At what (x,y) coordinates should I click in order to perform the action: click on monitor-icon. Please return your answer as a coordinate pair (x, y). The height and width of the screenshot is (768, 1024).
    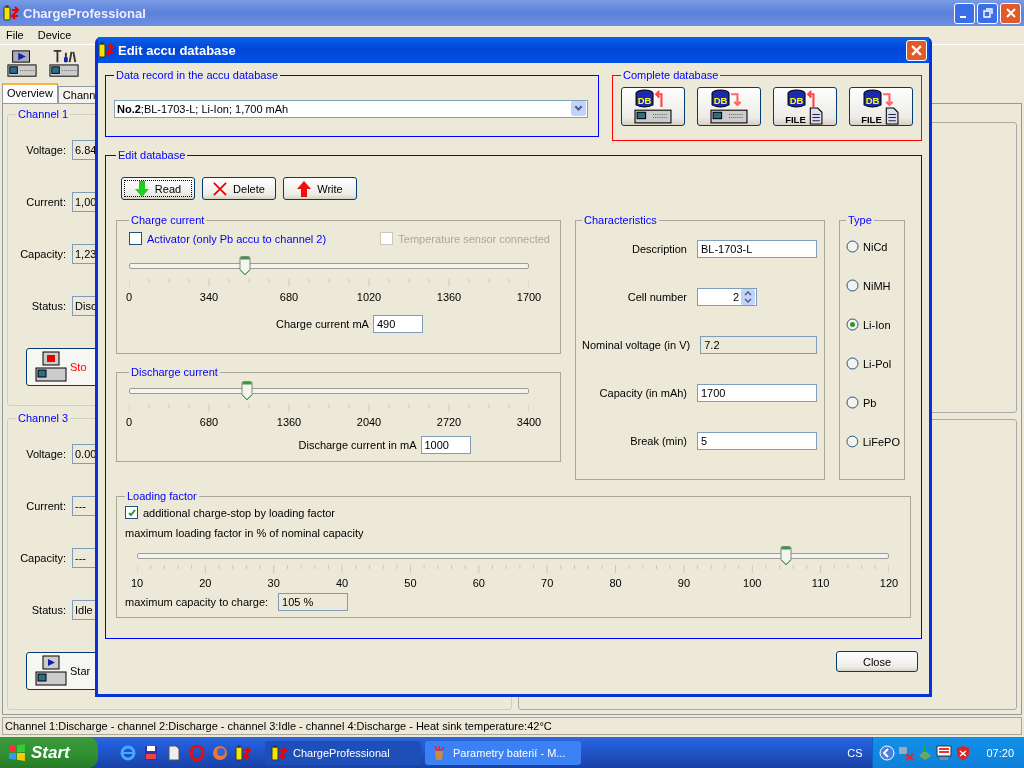
    Looking at the image, I should click on (944, 752).